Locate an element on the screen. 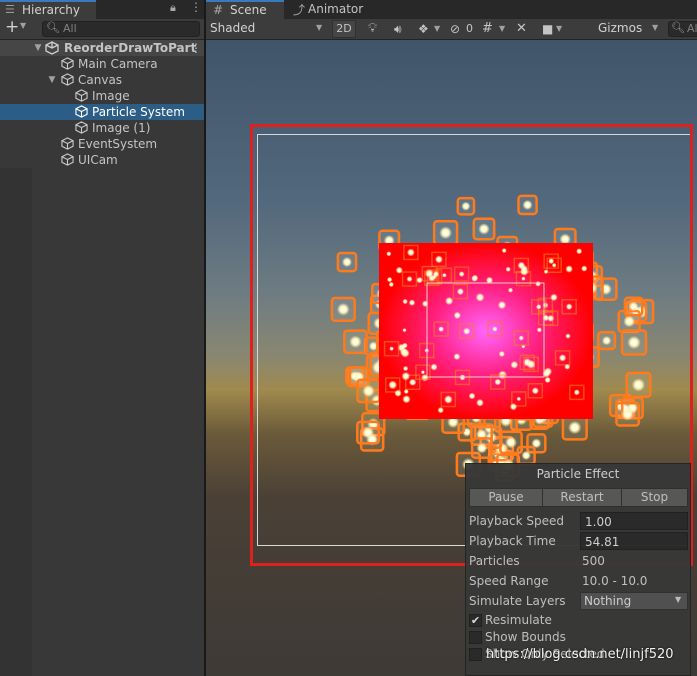  stop-button: Stop is located at coordinates (654, 497).